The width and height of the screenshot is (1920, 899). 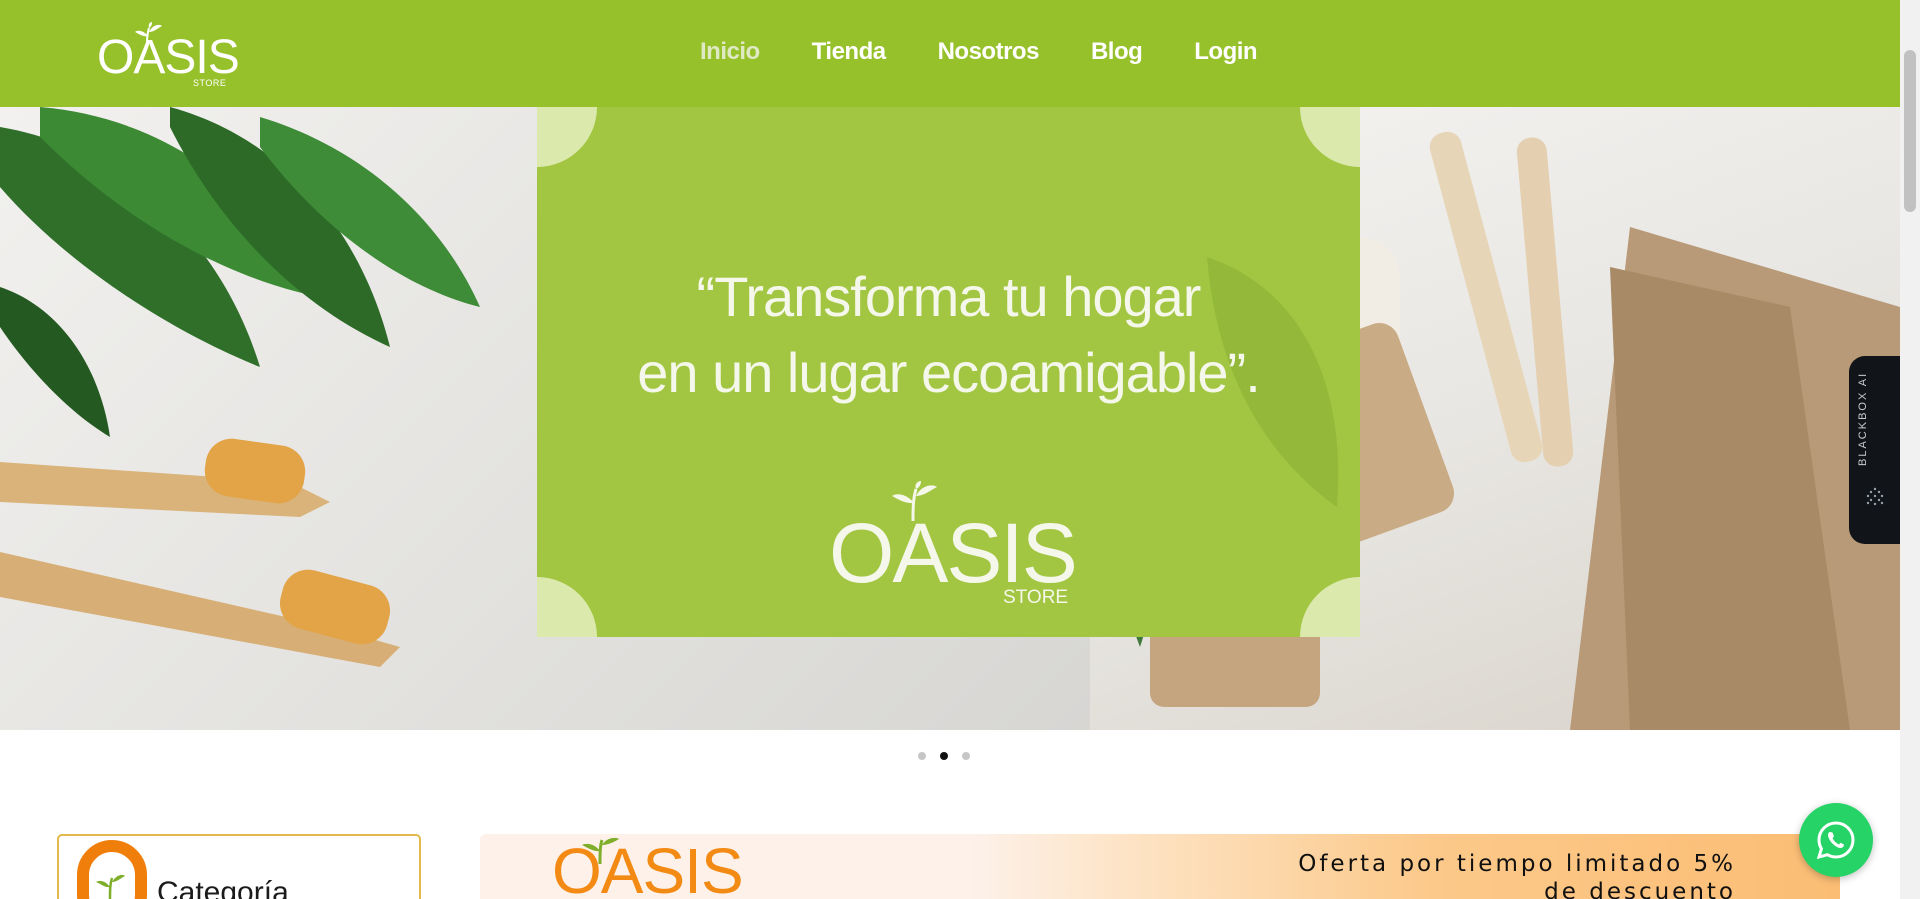 What do you see at coordinates (168, 57) in the screenshot?
I see `logo-text: OASIS` at bounding box center [168, 57].